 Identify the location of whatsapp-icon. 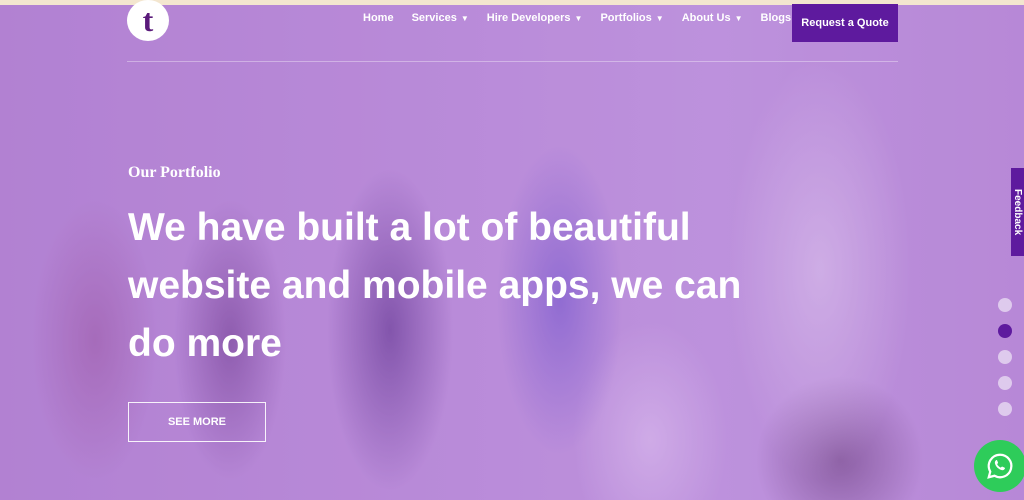
(1000, 466).